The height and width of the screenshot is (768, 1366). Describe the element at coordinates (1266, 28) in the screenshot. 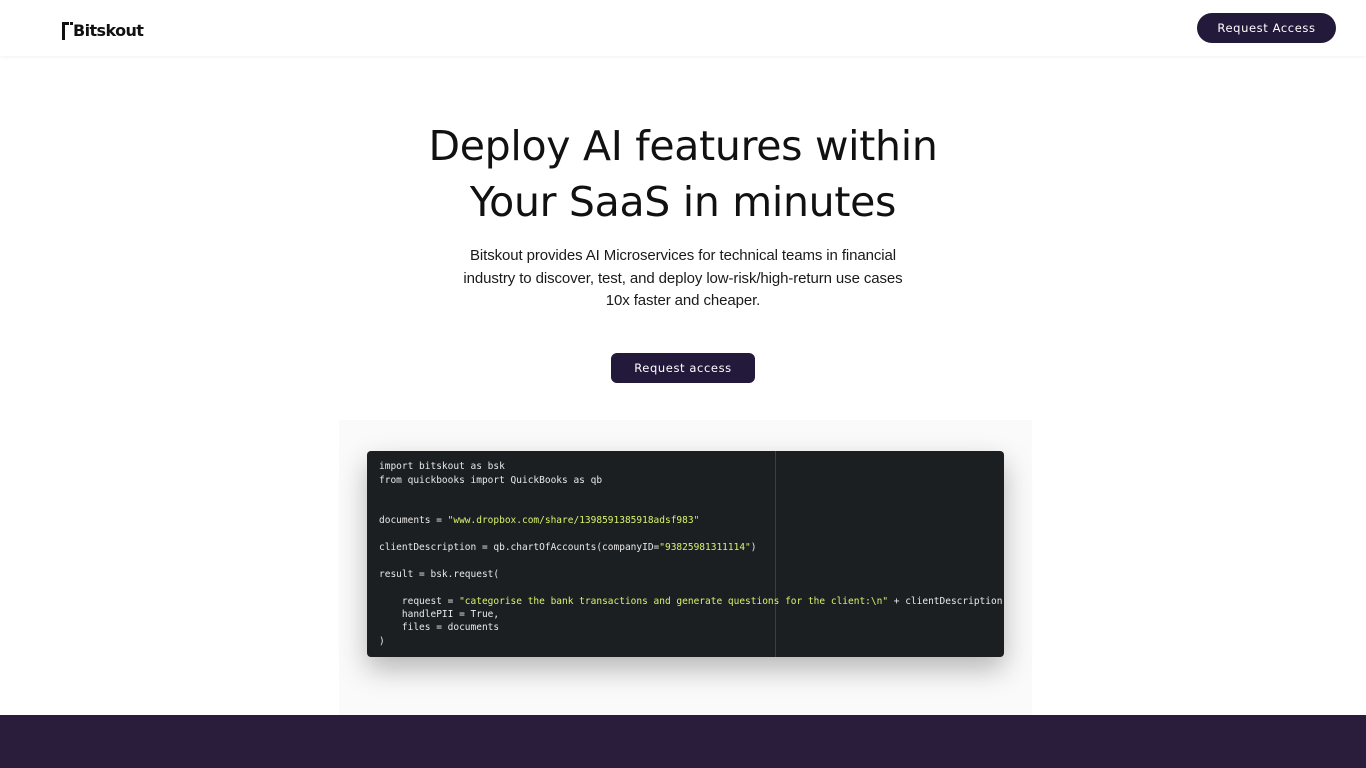

I see `request-access-button: Request Access` at that location.